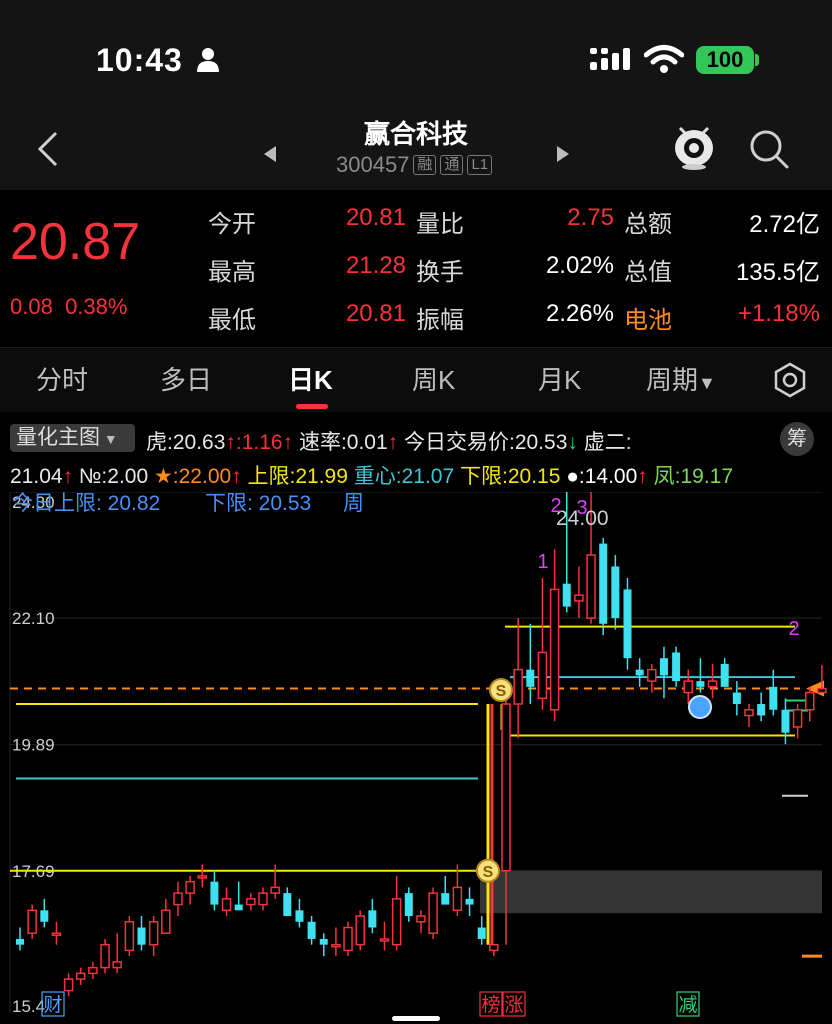 The width and height of the screenshot is (832, 1024). I want to click on main-indicator-select: 量化主图 ▼, so click(72, 438).